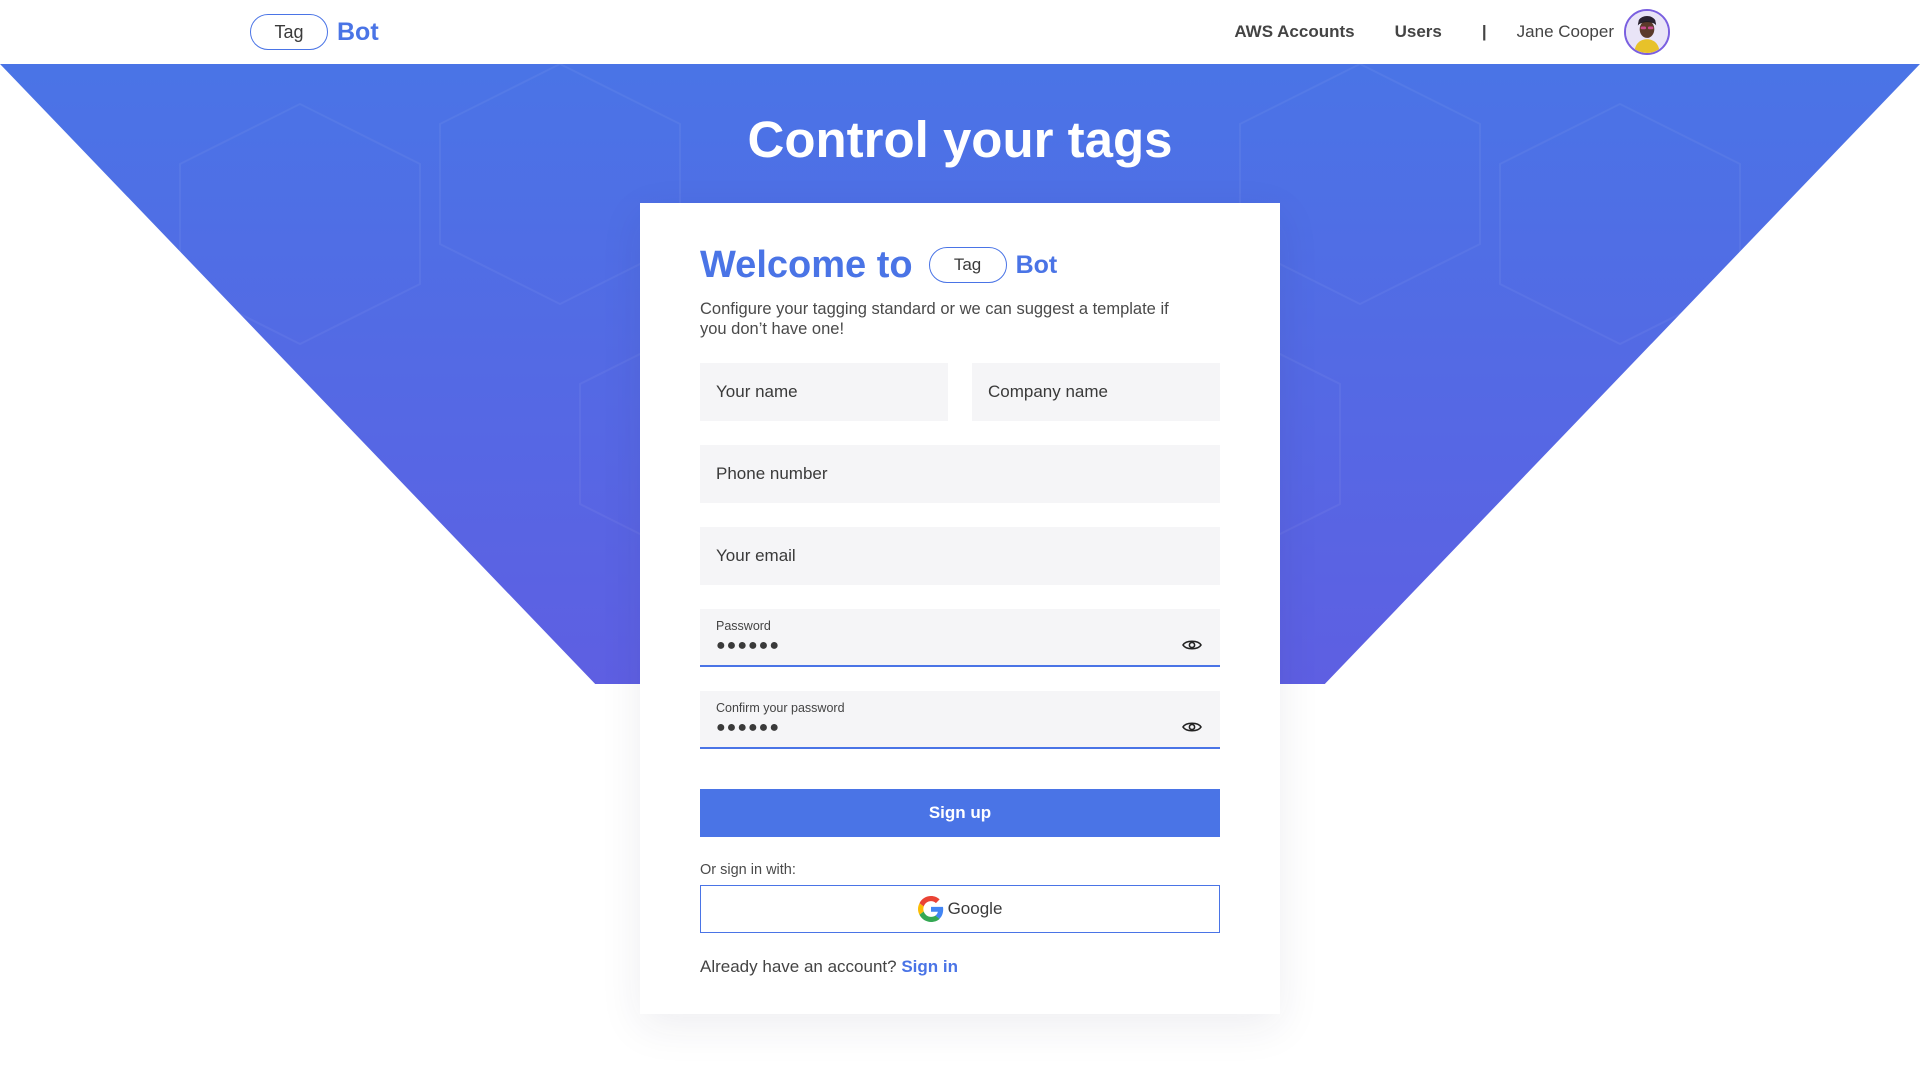 The image size is (1920, 1080). What do you see at coordinates (824, 392) in the screenshot?
I see `your-name-input: Your name` at bounding box center [824, 392].